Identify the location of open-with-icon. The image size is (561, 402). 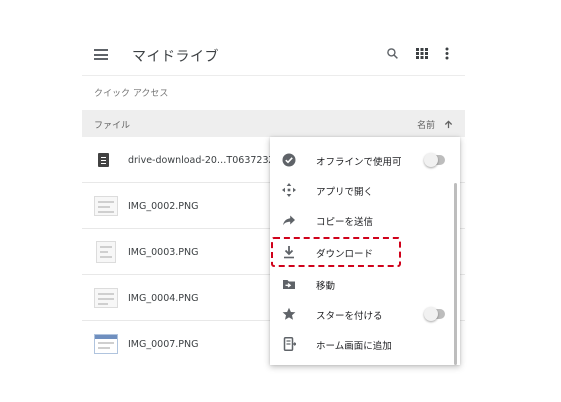
(289, 190).